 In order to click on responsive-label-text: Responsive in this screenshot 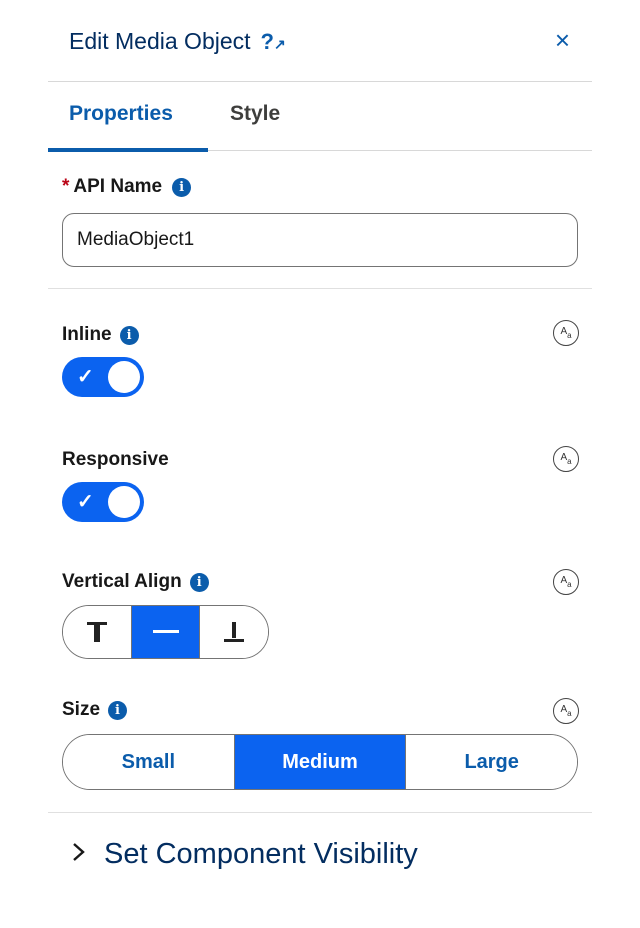, I will do `click(115, 459)`.